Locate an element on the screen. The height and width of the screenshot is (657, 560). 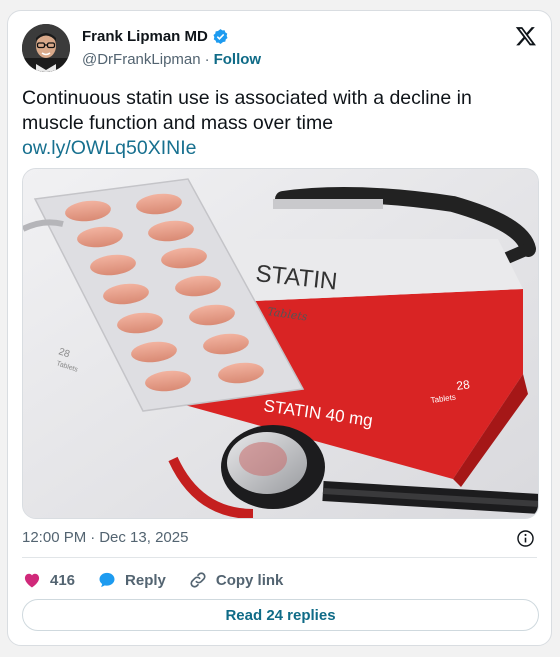
x-logo-icon is located at coordinates (526, 36).